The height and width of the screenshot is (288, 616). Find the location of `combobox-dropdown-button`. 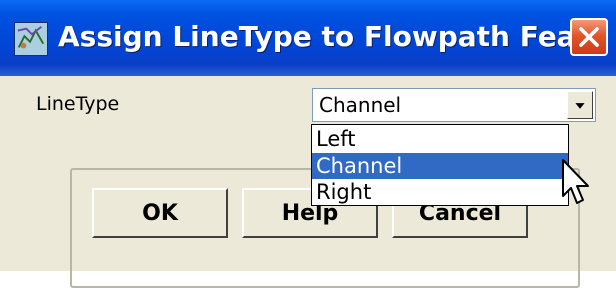

combobox-dropdown-button is located at coordinates (580, 105).